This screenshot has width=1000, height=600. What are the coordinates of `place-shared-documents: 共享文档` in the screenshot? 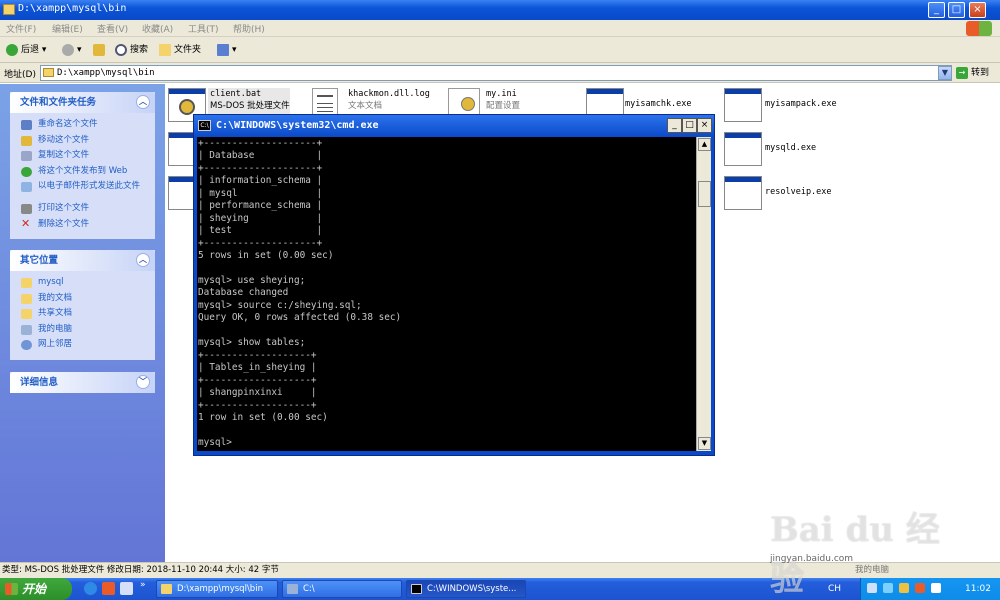 It's located at (82, 314).